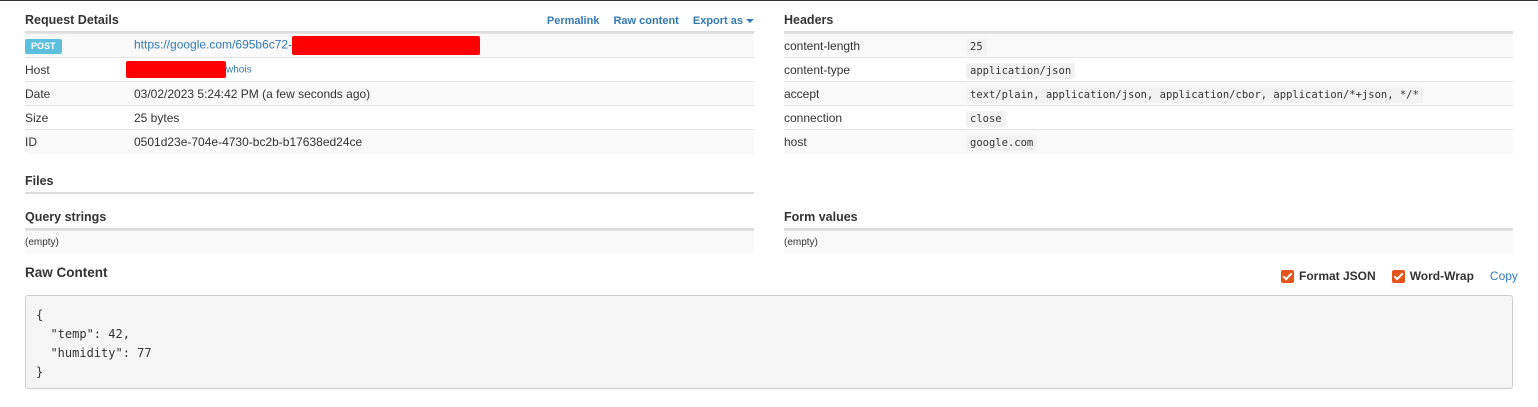  What do you see at coordinates (986, 118) in the screenshot?
I see `header-value: close` at bounding box center [986, 118].